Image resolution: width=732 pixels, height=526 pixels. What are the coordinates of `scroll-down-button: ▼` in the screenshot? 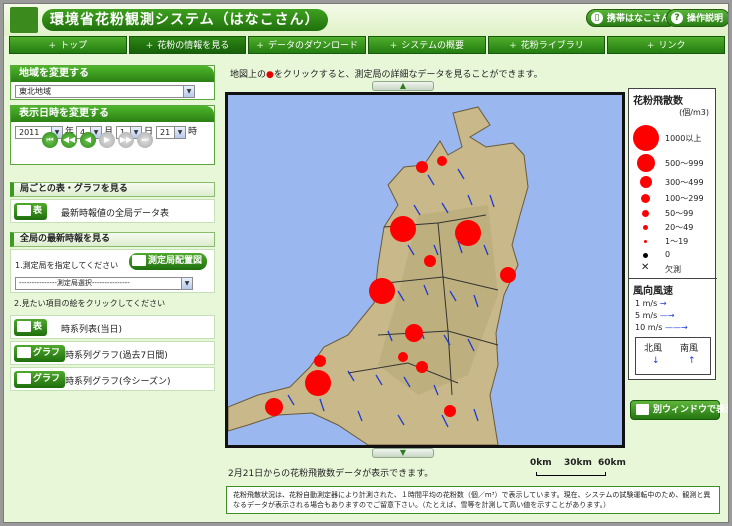 It's located at (403, 453).